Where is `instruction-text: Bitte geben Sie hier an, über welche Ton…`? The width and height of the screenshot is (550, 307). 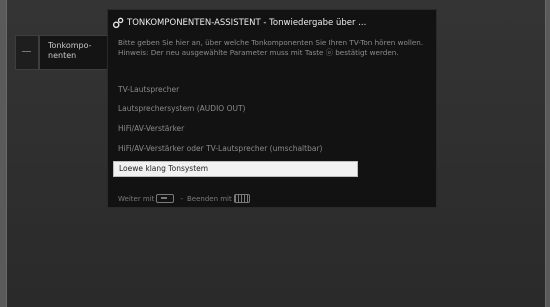 instruction-text: Bitte geben Sie hier an, über welche Ton… is located at coordinates (271, 42).